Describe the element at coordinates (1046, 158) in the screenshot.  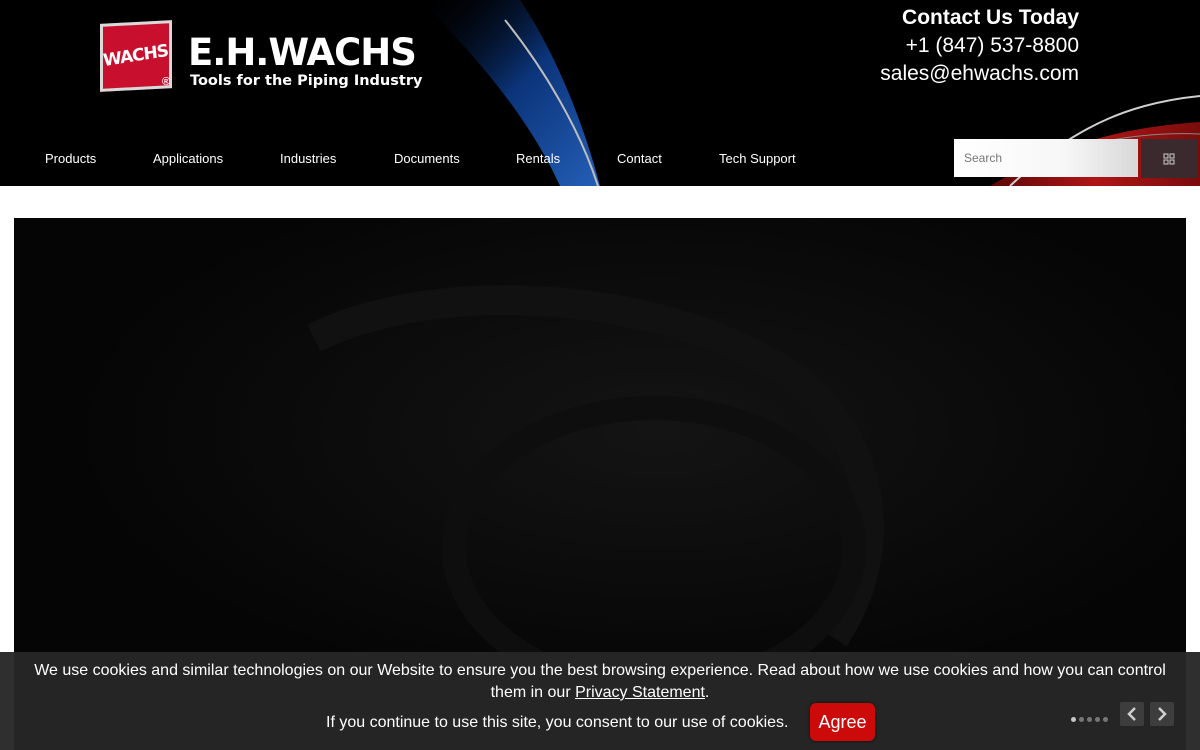
I see `search-input` at that location.